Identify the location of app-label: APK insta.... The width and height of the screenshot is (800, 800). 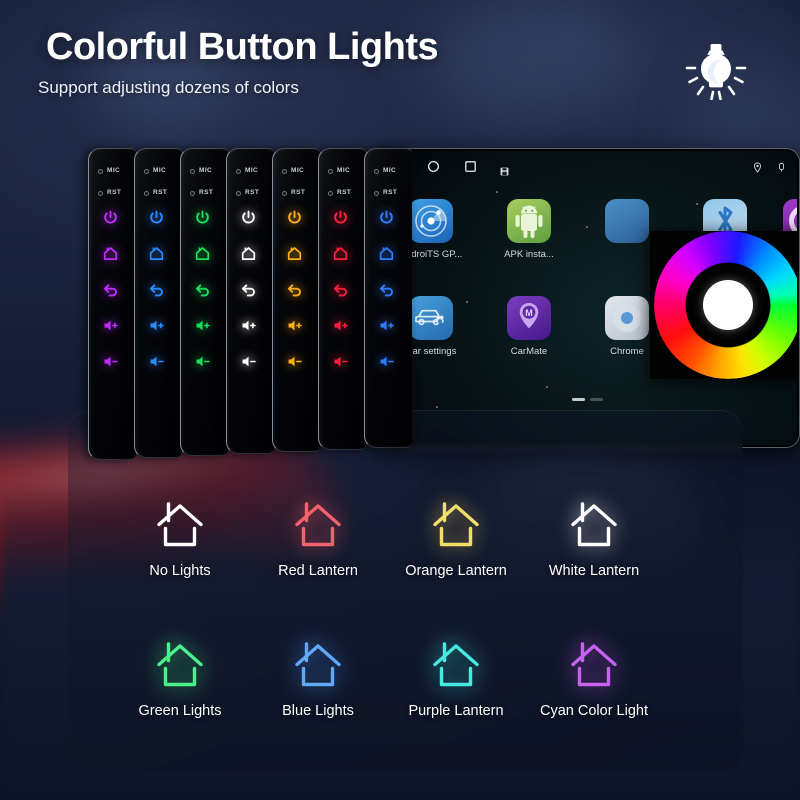
(529, 254).